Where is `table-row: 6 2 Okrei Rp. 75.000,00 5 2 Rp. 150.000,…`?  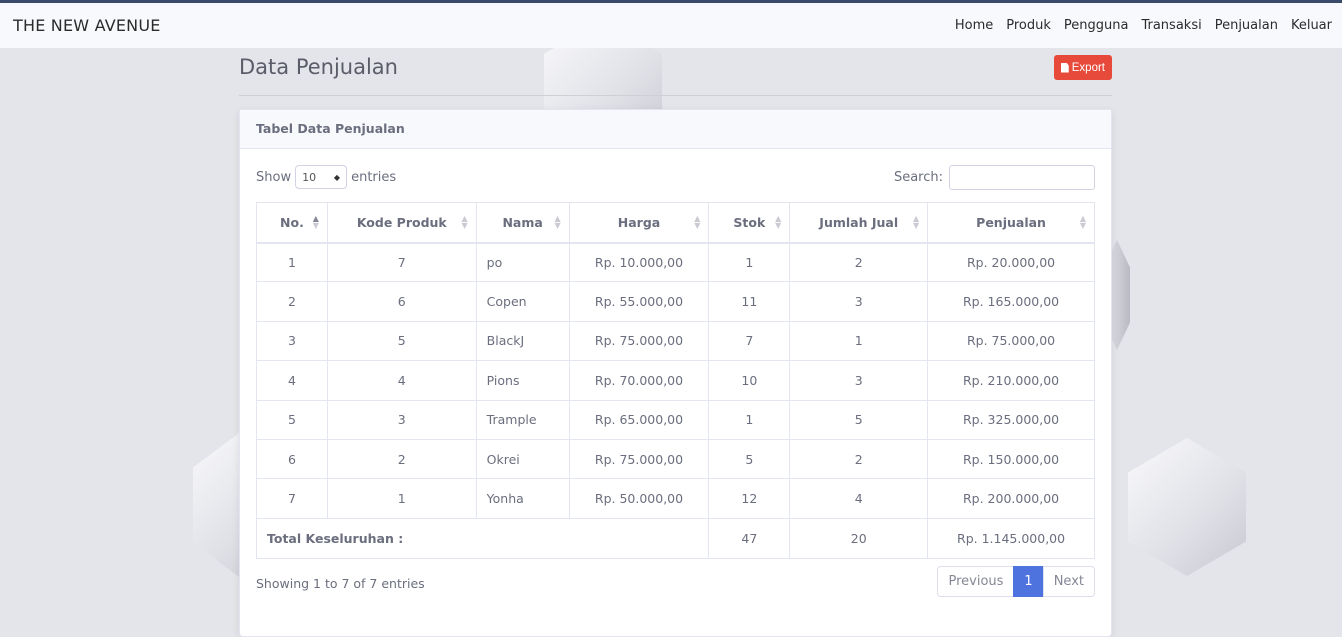
table-row: 6 2 Okrei Rp. 75.000,00 5 2 Rp. 150.000,… is located at coordinates (675, 459).